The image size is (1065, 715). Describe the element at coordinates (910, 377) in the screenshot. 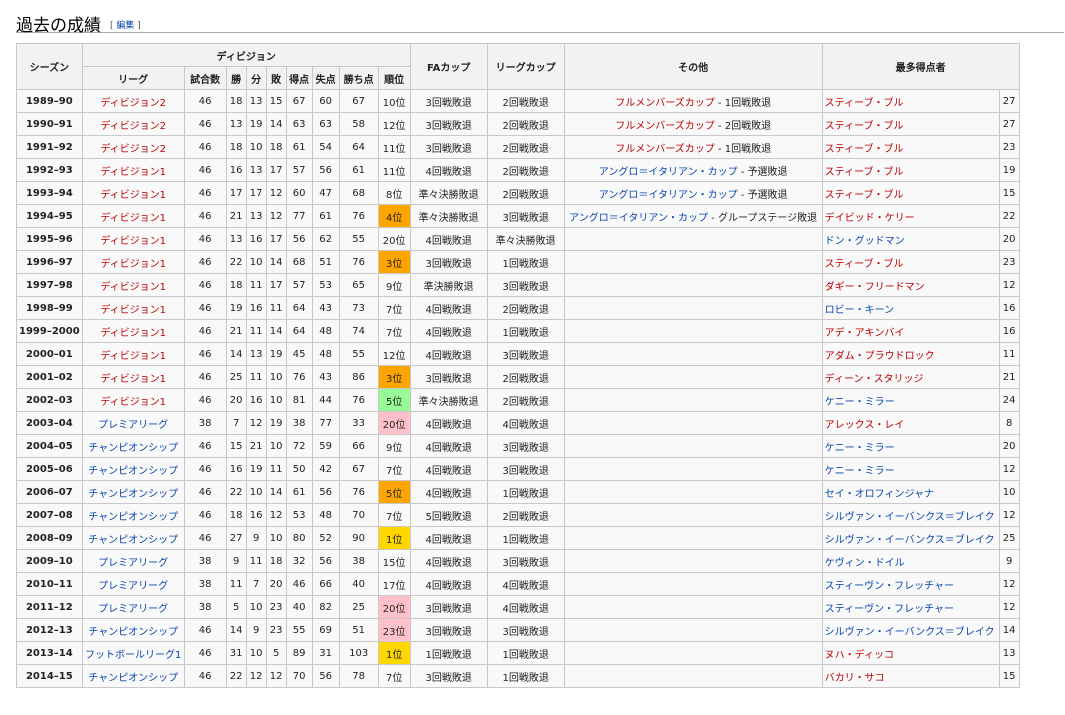

I see `top-scorer-link: ディーン・スタリッジ` at that location.